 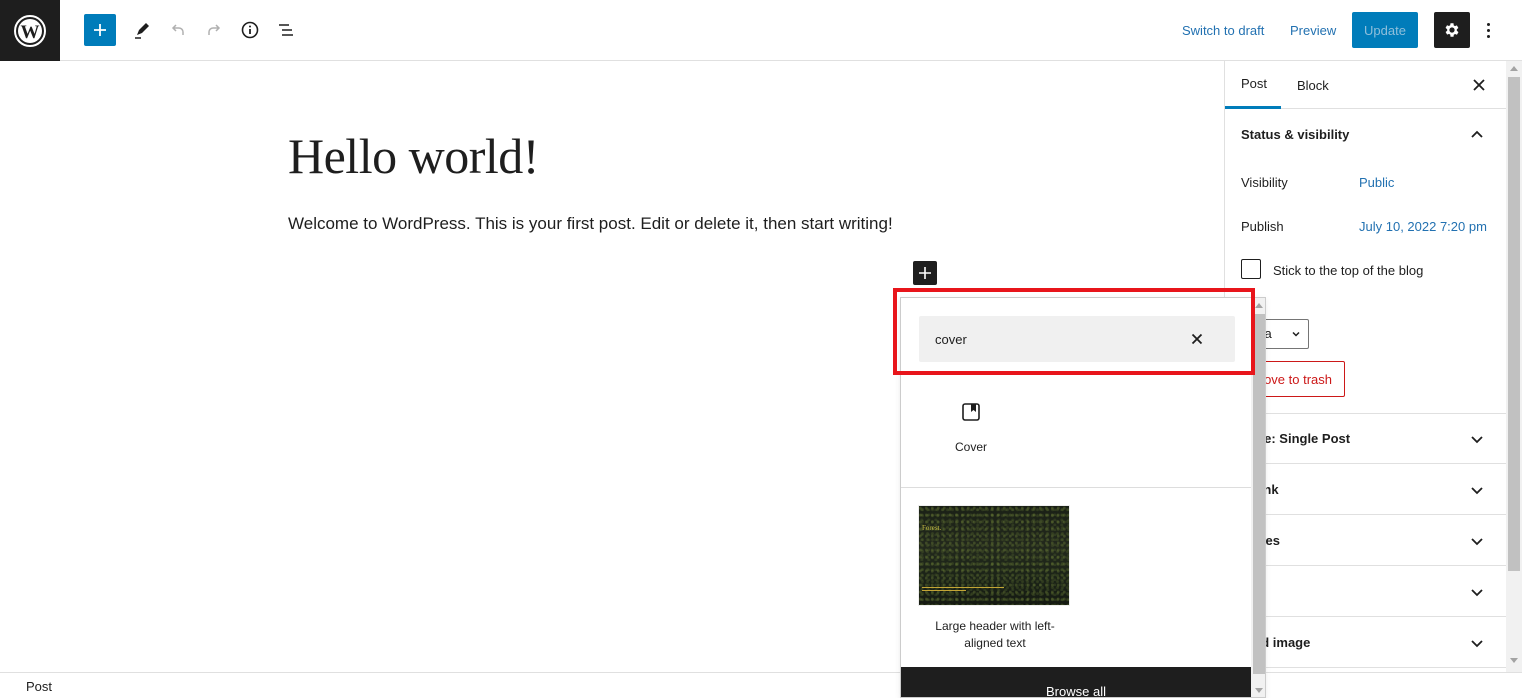 I want to click on wordpress-logo-icon: W, so click(x=30, y=30).